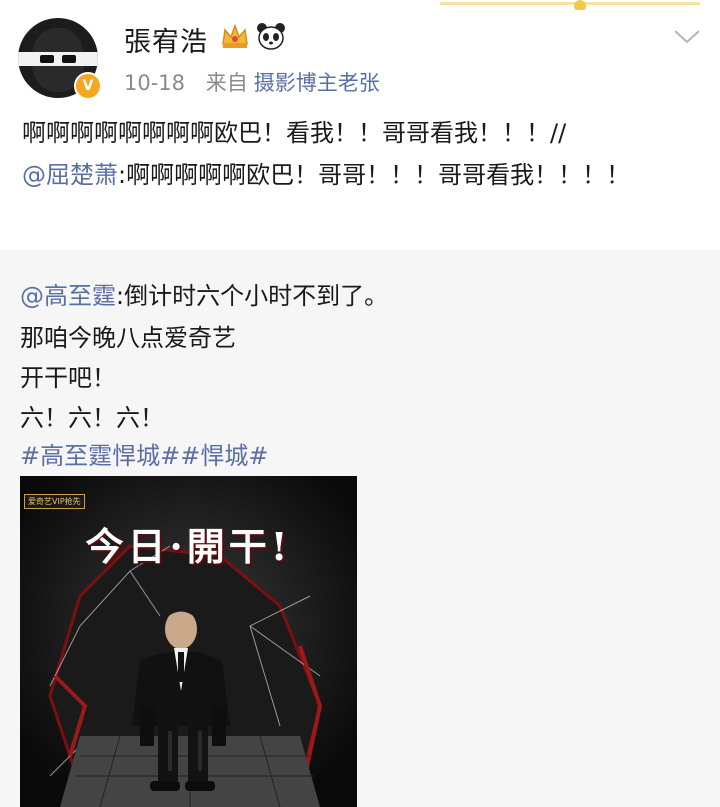 This screenshot has width=720, height=807. Describe the element at coordinates (68, 296) in the screenshot. I see `repost-mention: @高至霆` at that location.